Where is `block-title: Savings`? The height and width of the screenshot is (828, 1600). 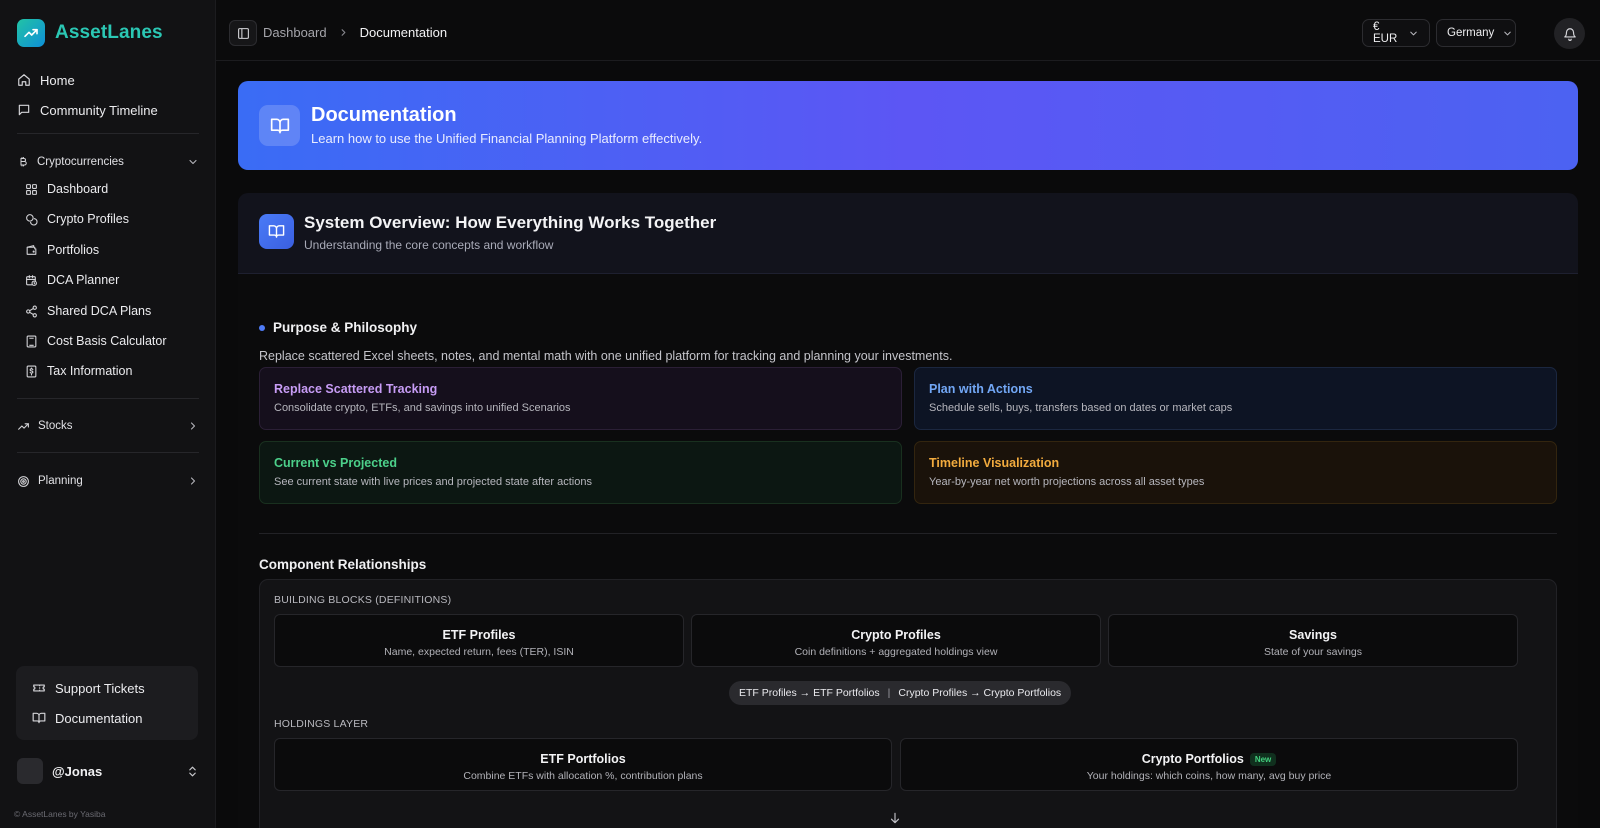 block-title: Savings is located at coordinates (1313, 635).